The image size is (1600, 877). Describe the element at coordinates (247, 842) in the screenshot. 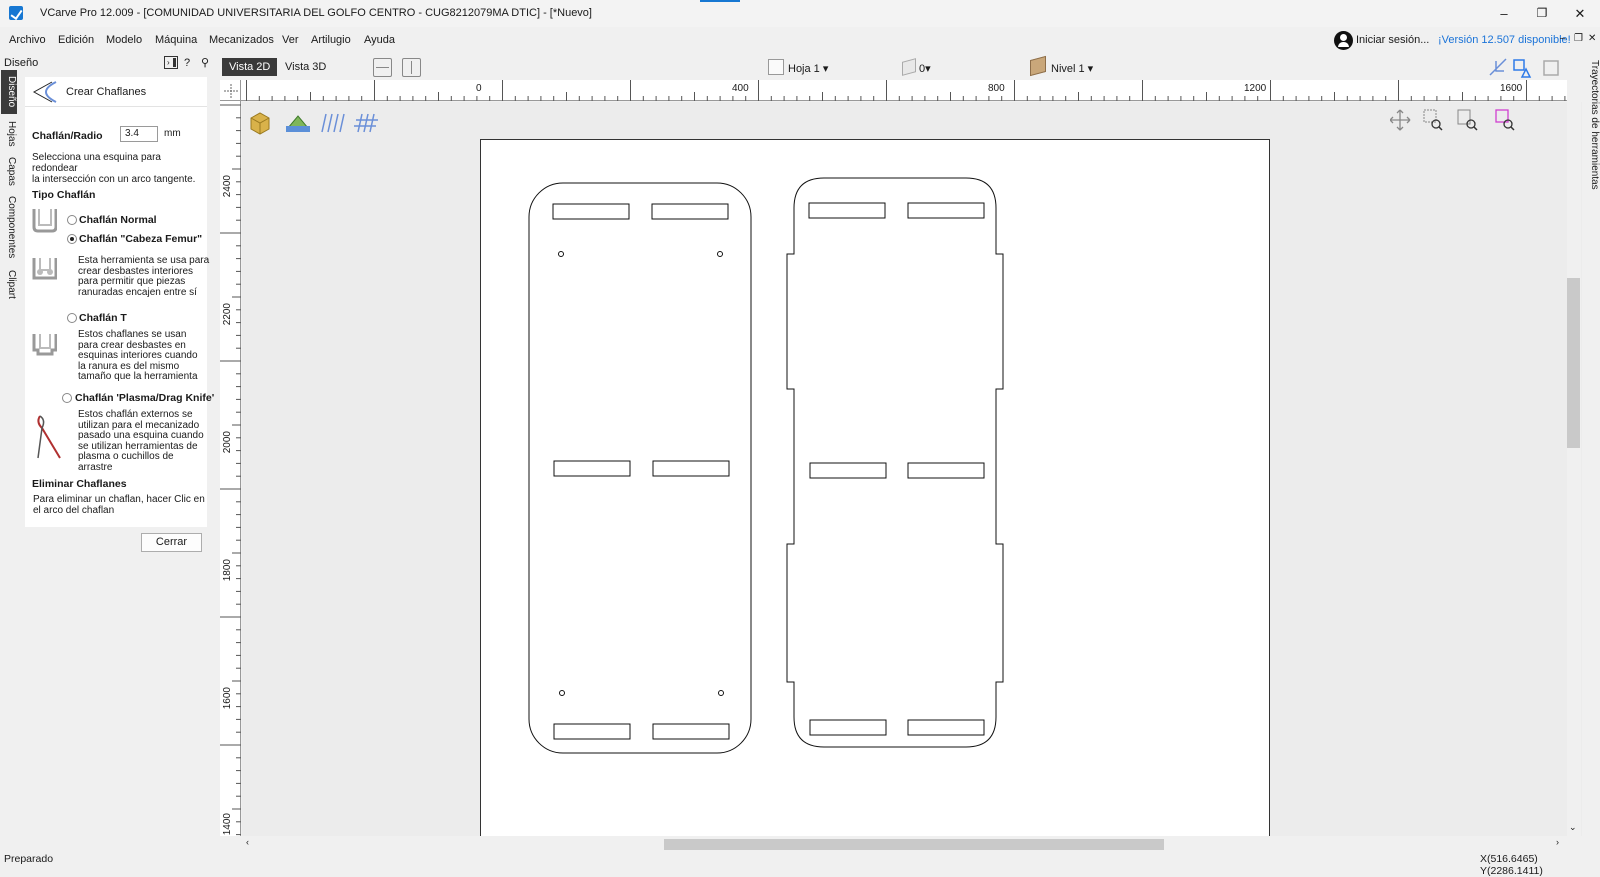

I see `scroll-left-icon: ‹` at that location.